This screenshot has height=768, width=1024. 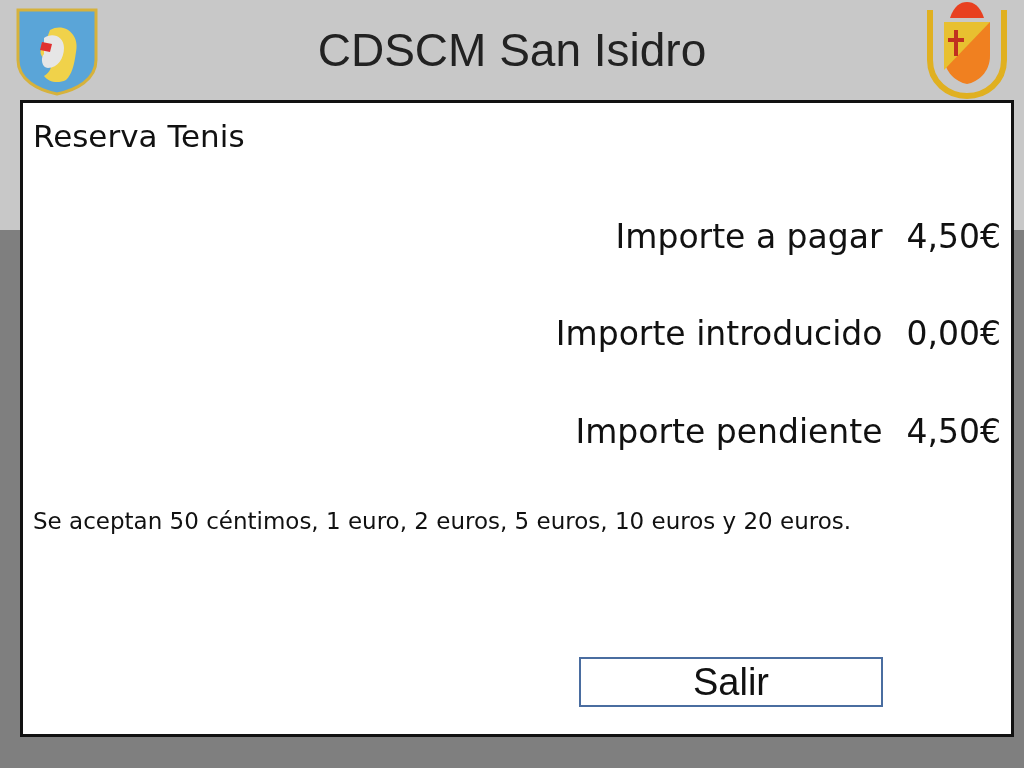 I want to click on accepted-coins-note: Se aceptan 50 céntimos, 1 euro, 2 euros, 5 euros, 10 euros y 20 euros., so click(x=443, y=521).